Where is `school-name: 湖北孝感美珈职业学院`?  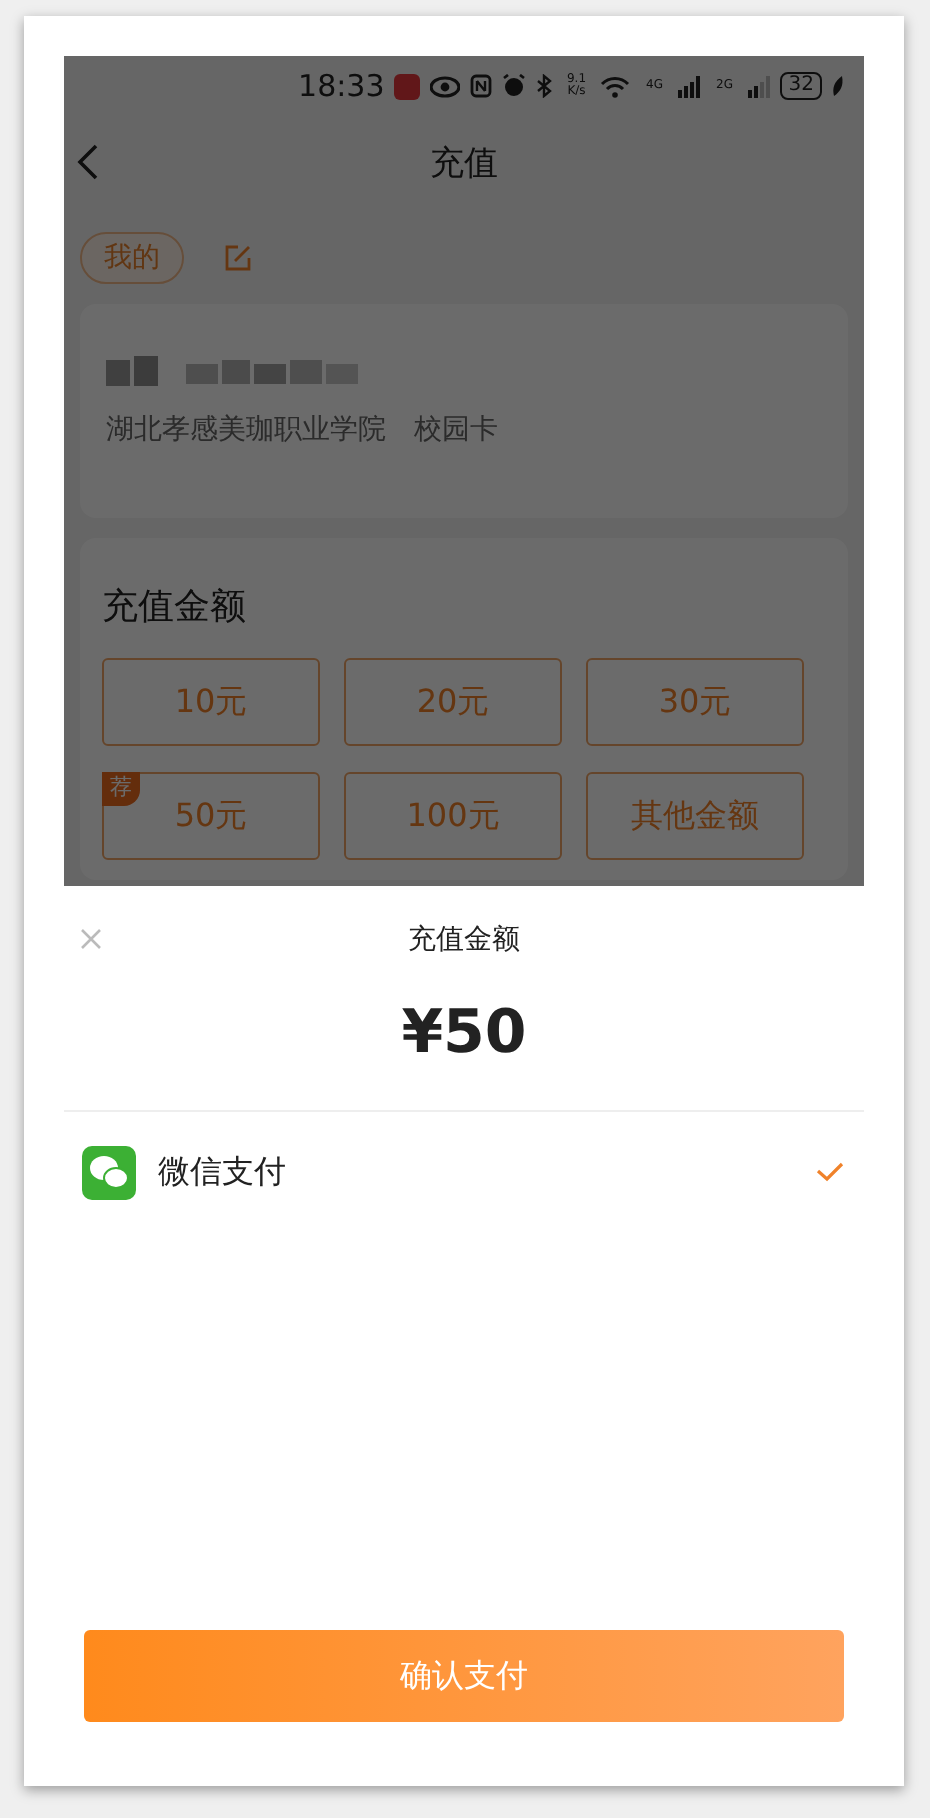 school-name: 湖北孝感美珈职业学院 is located at coordinates (246, 430).